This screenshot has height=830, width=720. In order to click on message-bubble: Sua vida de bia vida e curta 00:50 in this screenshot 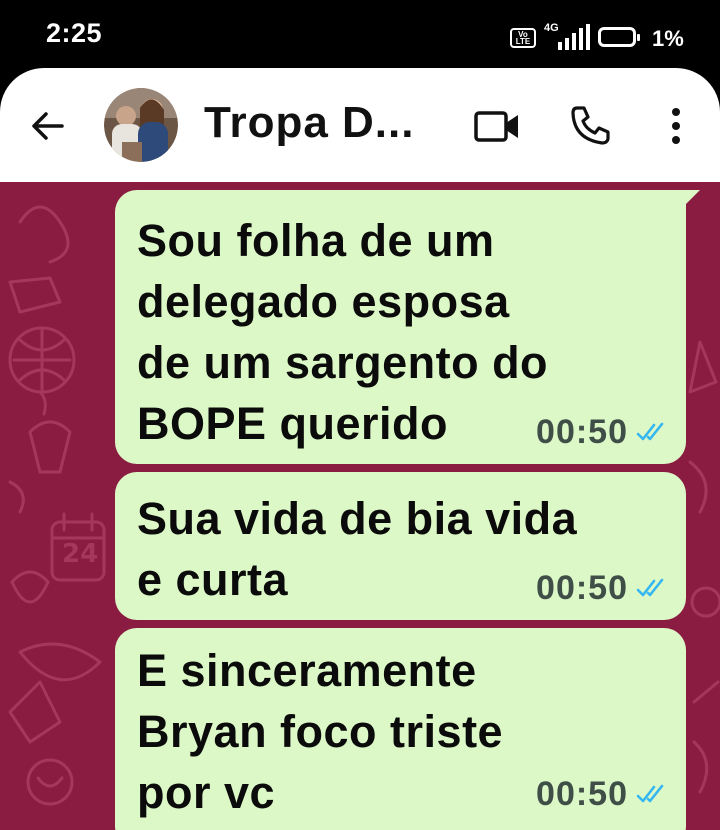, I will do `click(400, 546)`.